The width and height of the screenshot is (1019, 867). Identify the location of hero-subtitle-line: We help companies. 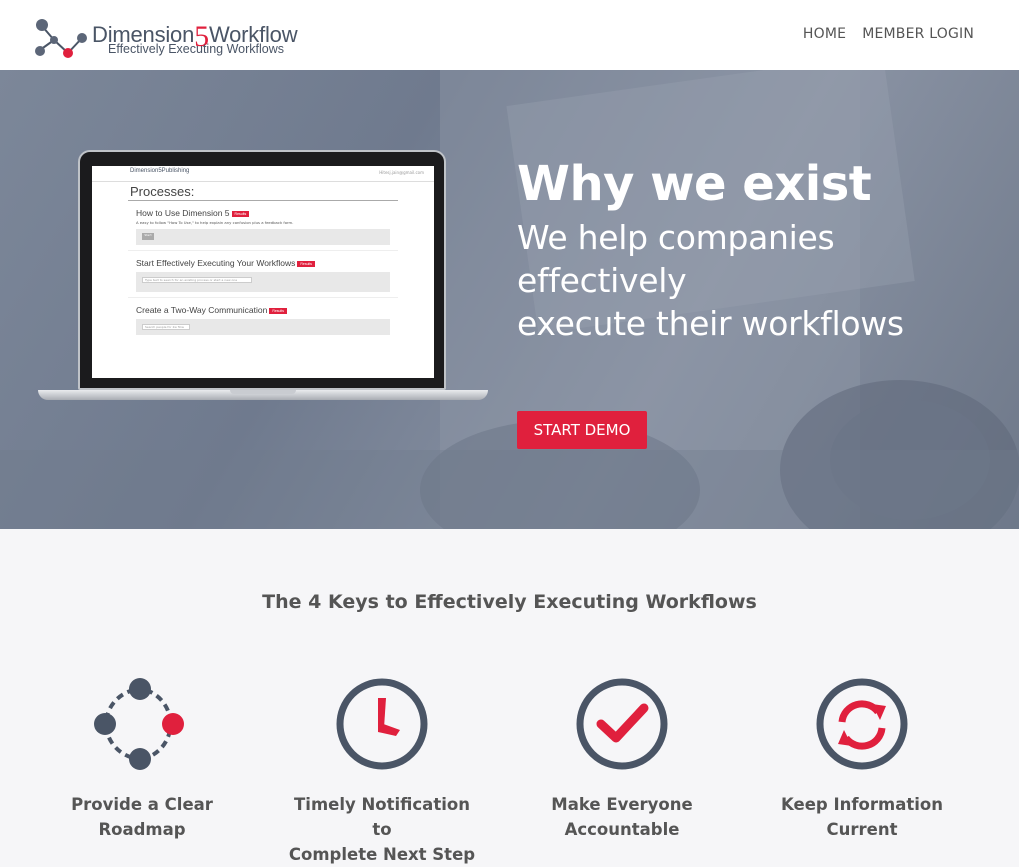
(676, 237).